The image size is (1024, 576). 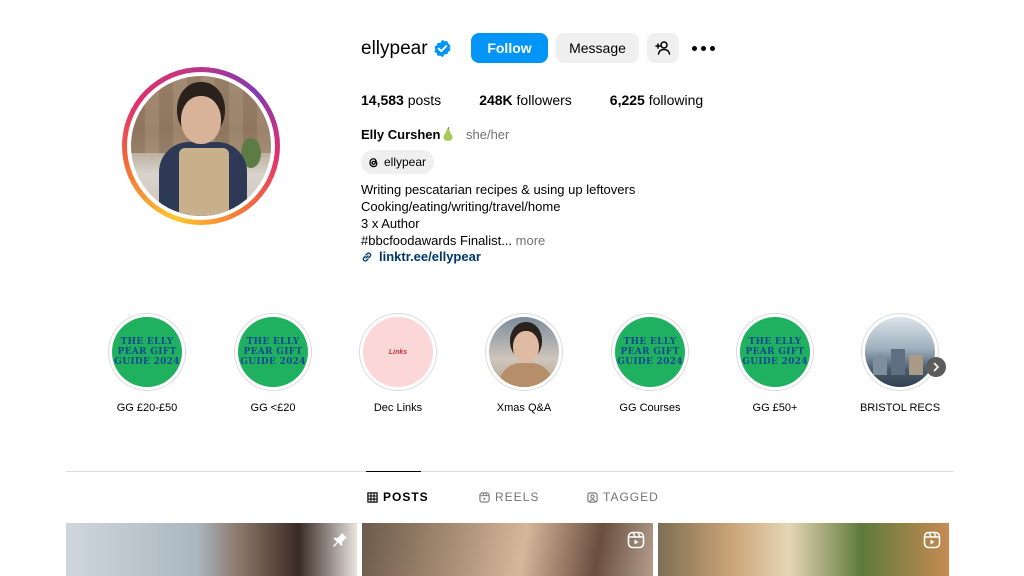 I want to click on highlight-label: BRISTOL RECS, so click(x=900, y=408).